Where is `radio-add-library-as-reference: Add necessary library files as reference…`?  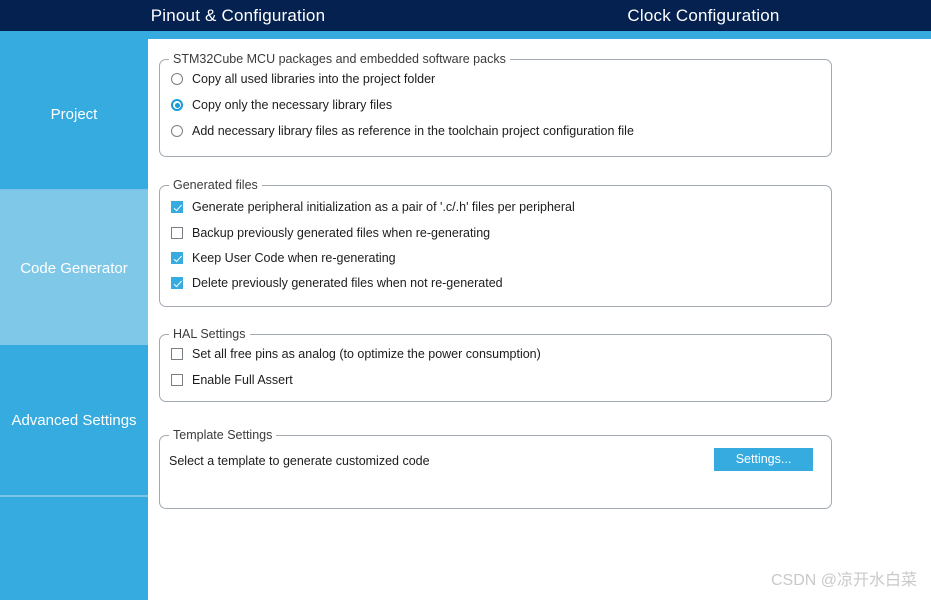
radio-add-library-as-reference: Add necessary library files as reference… is located at coordinates (402, 131).